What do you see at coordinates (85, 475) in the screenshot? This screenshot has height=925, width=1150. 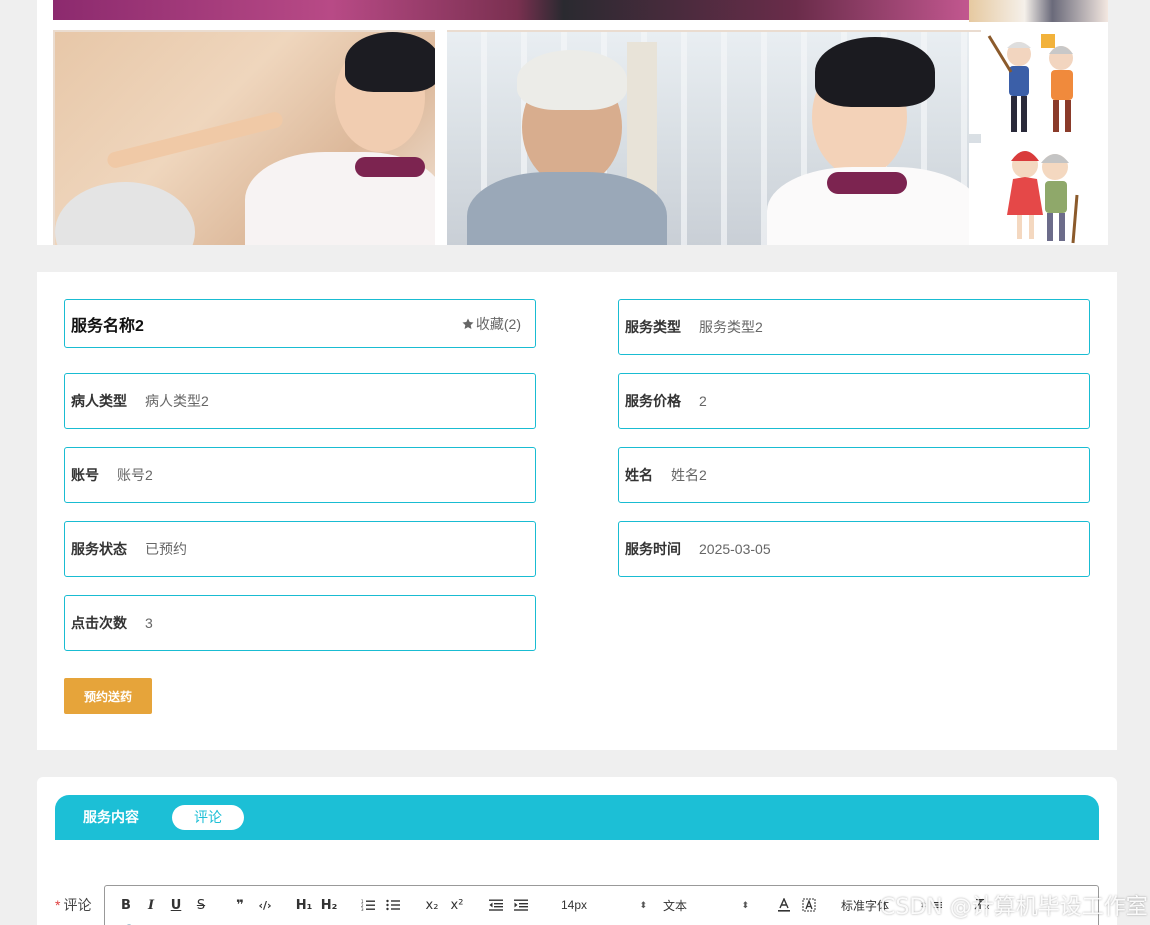 I see `field-label: 账号` at bounding box center [85, 475].